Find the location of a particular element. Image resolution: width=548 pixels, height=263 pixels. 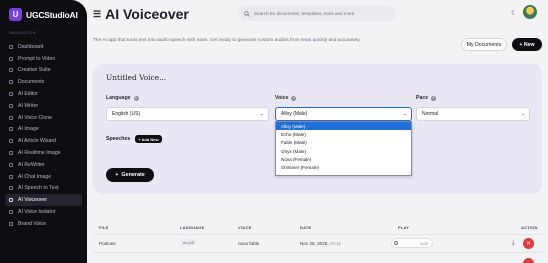

new-button: + New is located at coordinates (527, 44).